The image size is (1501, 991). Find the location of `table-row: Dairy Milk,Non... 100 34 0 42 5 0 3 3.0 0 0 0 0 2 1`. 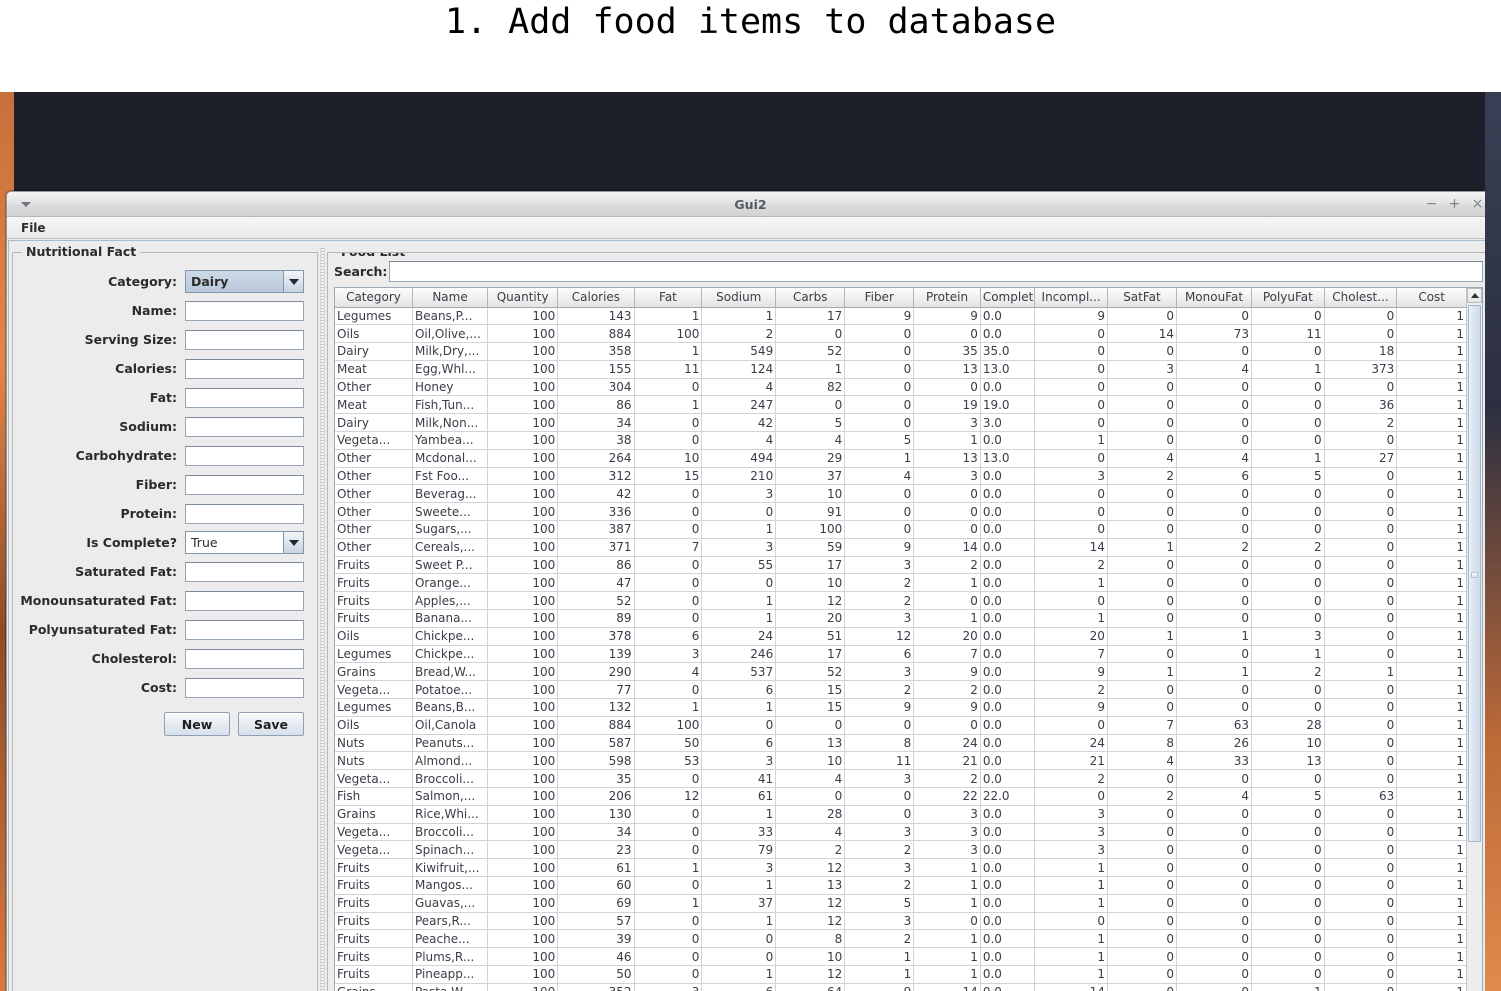

table-row: Dairy Milk,Non... 100 34 0 42 5 0 3 3.0 0 0 0 0 2 1 is located at coordinates (900, 423).